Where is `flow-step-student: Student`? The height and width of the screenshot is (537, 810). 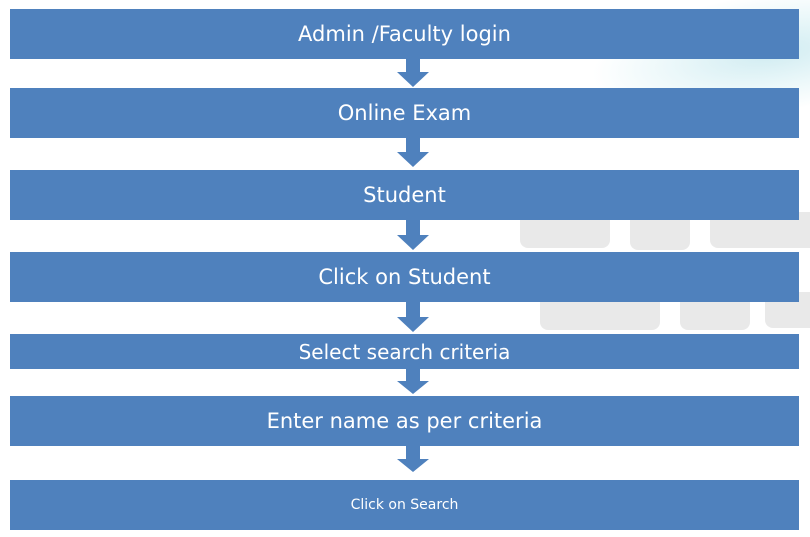 flow-step-student: Student is located at coordinates (404, 195).